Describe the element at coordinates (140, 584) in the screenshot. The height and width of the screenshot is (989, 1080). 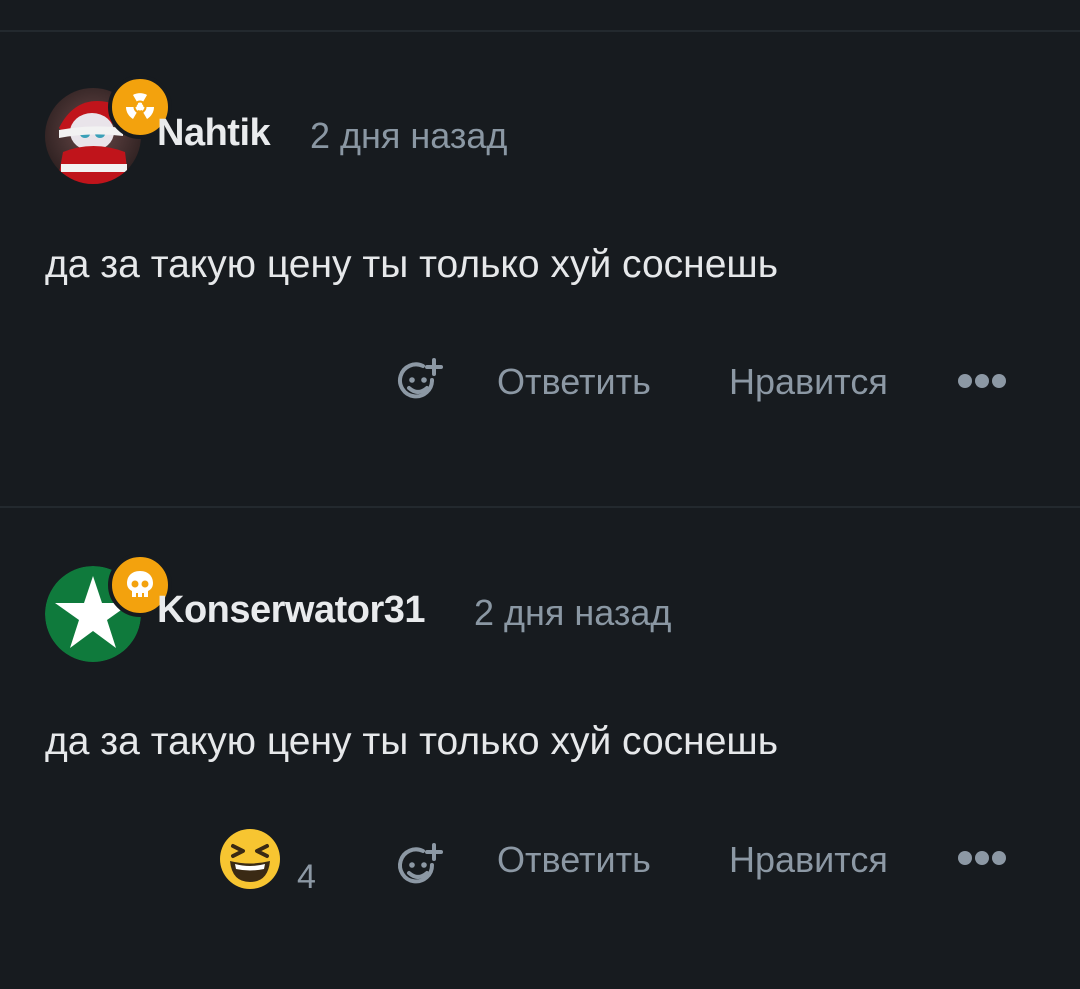
I see `skull-icon` at that location.